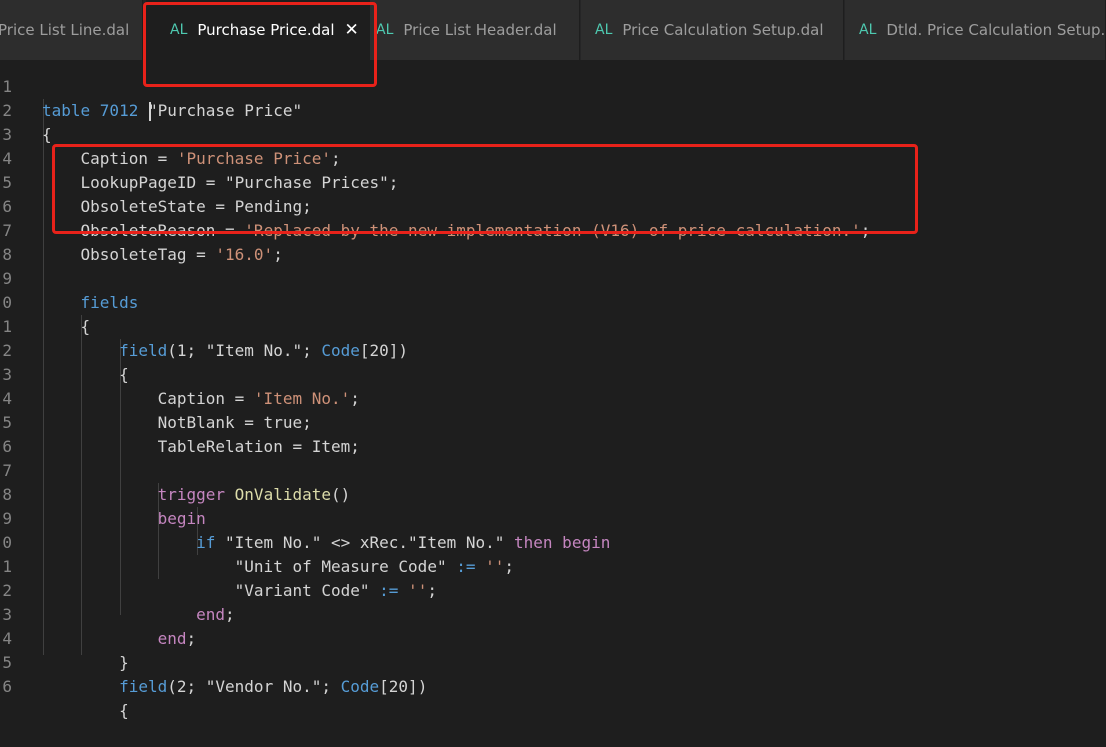 The image size is (1106, 747). I want to click on code-text: {, so click(85, 710).